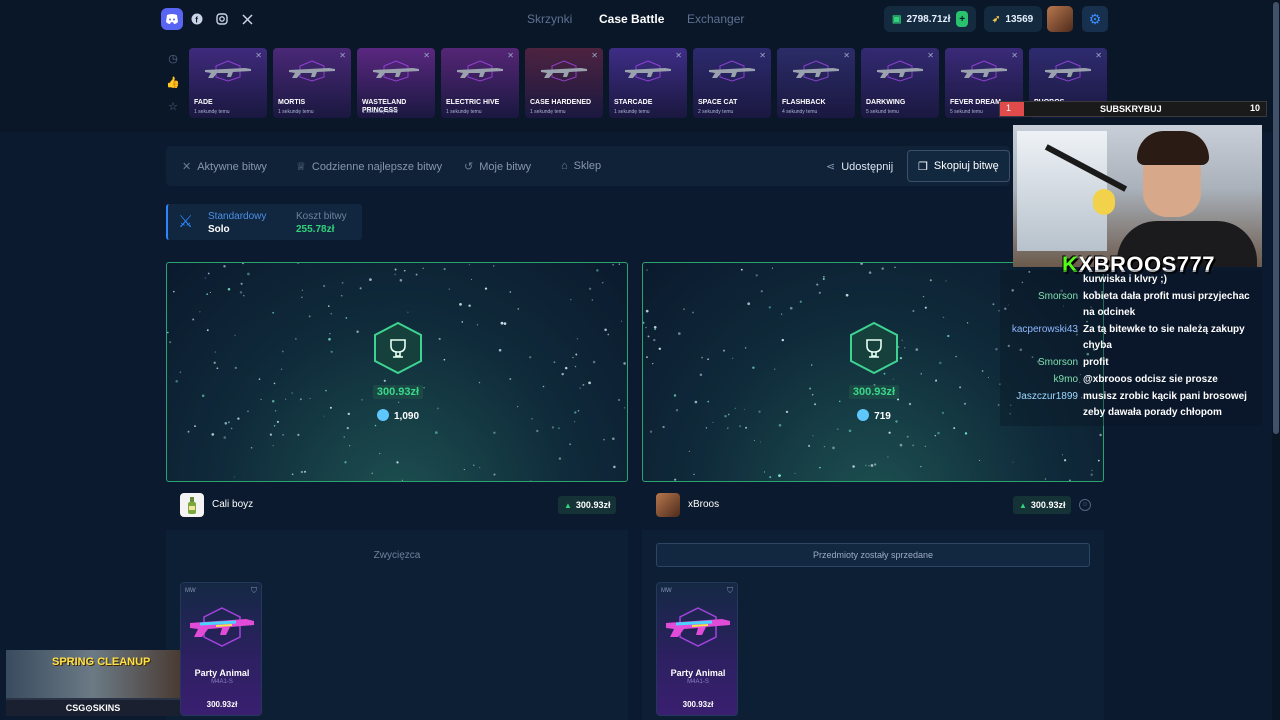 This screenshot has height=720, width=1280. Describe the element at coordinates (549, 19) in the screenshot. I see `nav-cases: Skrzynki` at that location.